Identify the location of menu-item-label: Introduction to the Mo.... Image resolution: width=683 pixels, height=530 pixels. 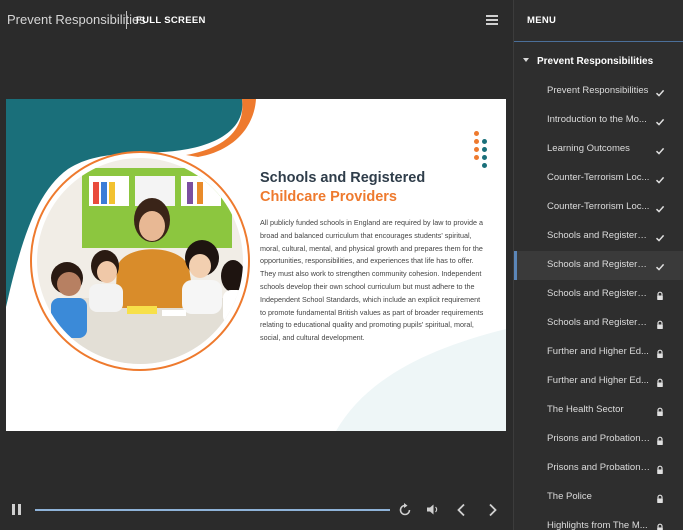
(597, 119).